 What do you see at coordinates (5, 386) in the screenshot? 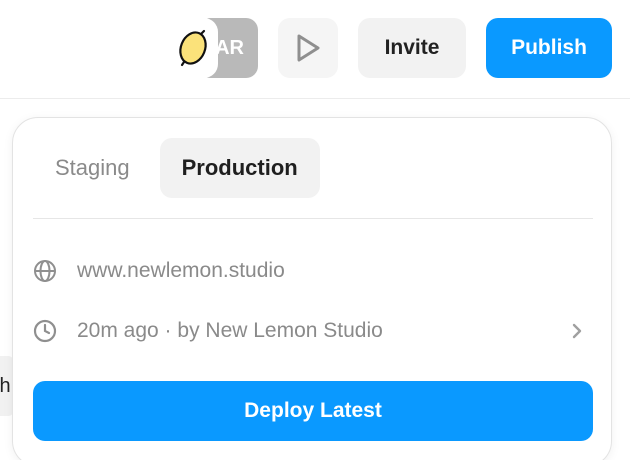
I see `background-peek-text: th` at bounding box center [5, 386].